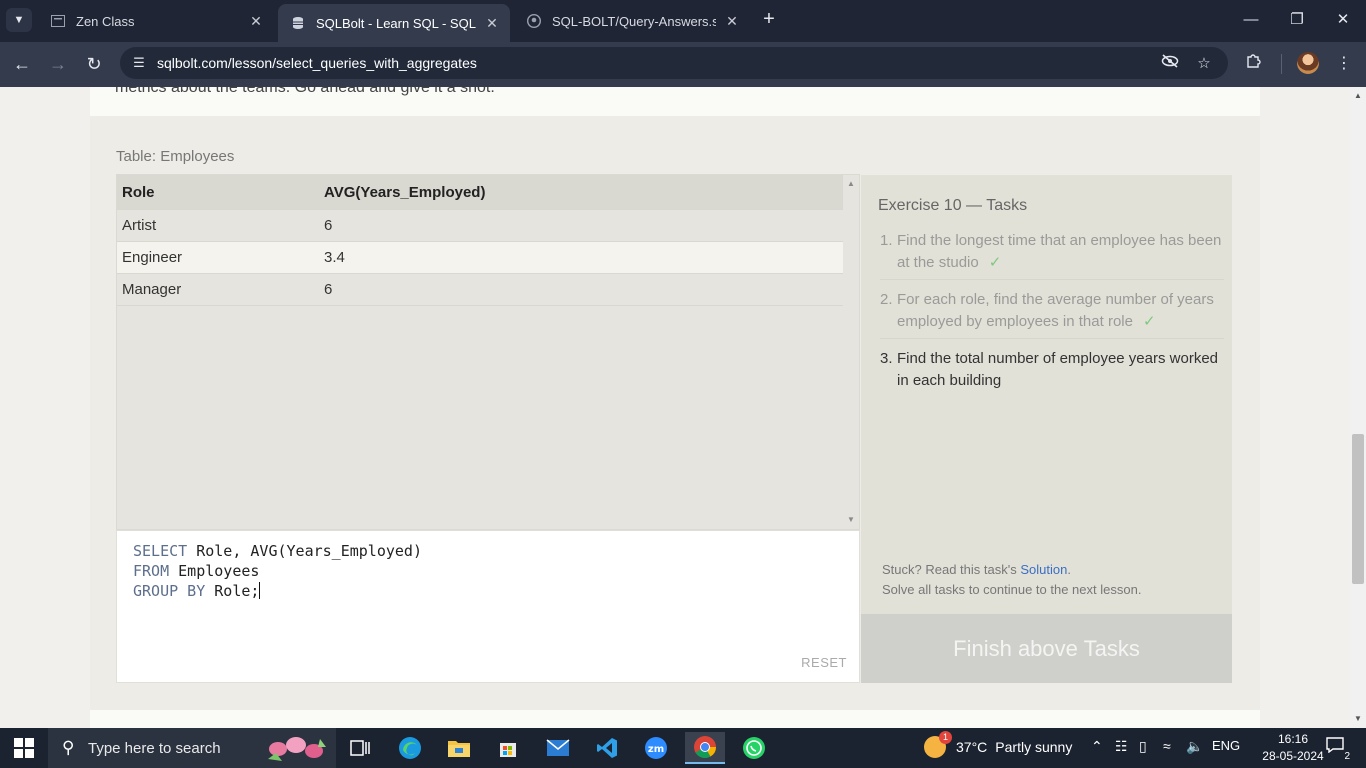  I want to click on table-row: Engineer 3.4, so click(480, 258).